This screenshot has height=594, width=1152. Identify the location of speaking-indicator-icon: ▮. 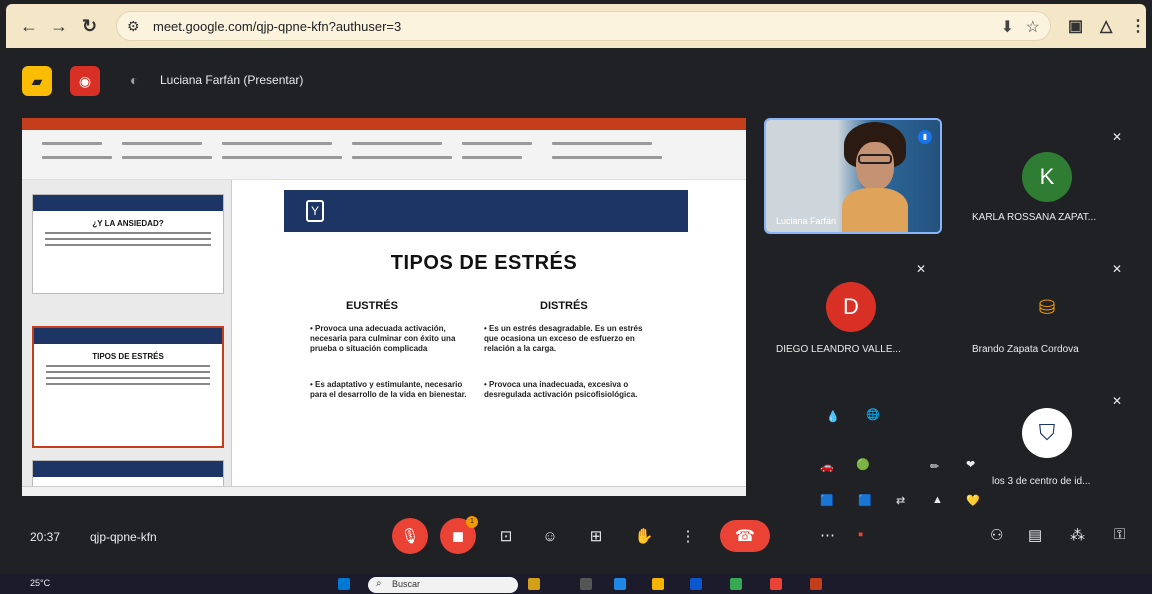
(925, 137).